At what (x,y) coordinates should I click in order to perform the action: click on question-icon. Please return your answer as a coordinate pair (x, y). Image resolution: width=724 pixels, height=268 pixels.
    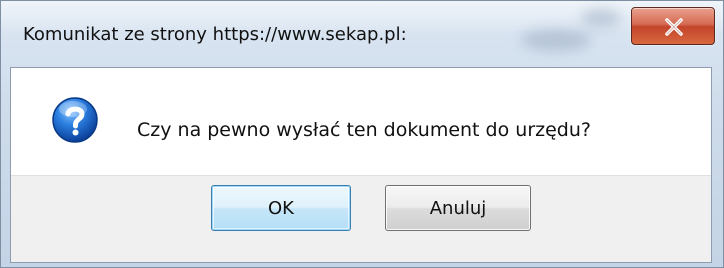
    Looking at the image, I should click on (75, 120).